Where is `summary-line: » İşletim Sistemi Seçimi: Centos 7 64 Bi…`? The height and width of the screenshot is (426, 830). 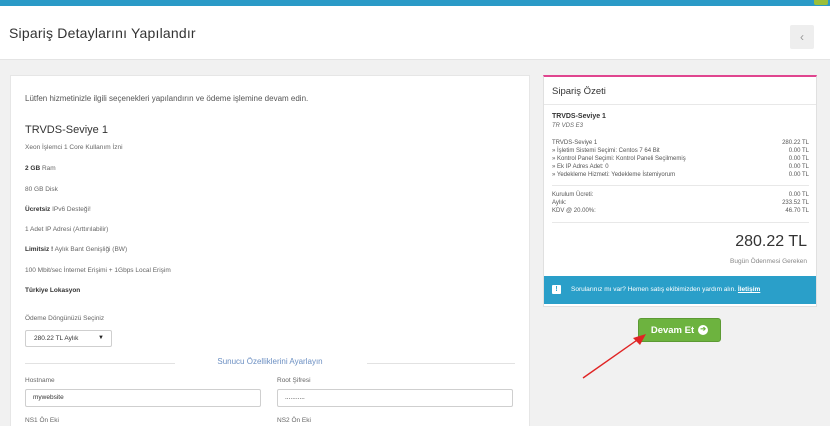
summary-line: » İşletim Sistemi Seçimi: Centos 7 64 Bi… is located at coordinates (680, 151).